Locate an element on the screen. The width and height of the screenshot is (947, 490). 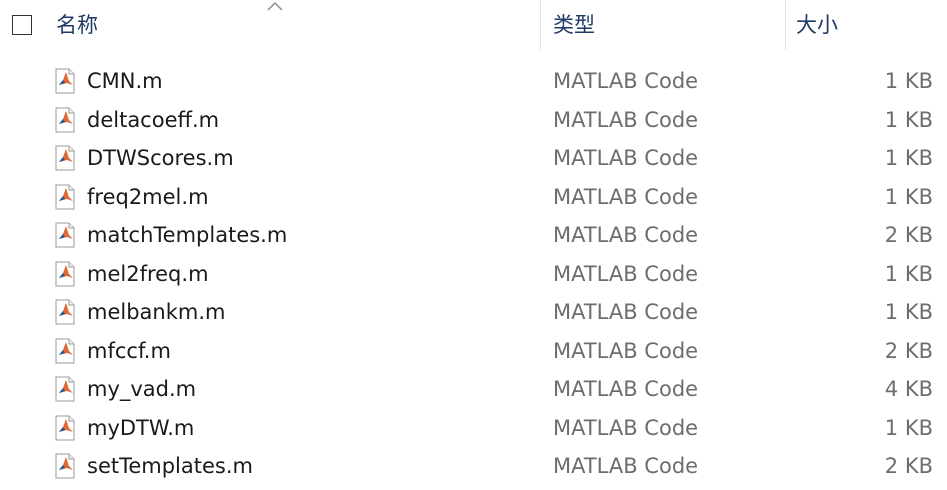
file-row: CMN.m MATLAB Code 1 KB is located at coordinates (473, 81).